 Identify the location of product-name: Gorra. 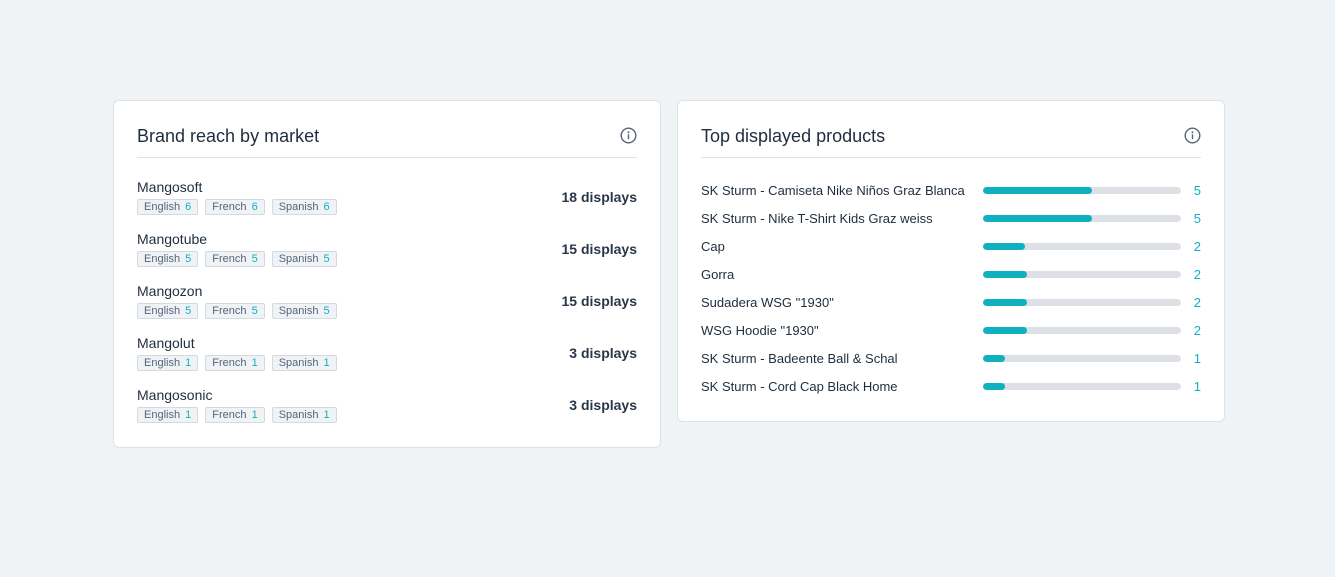
(718, 274).